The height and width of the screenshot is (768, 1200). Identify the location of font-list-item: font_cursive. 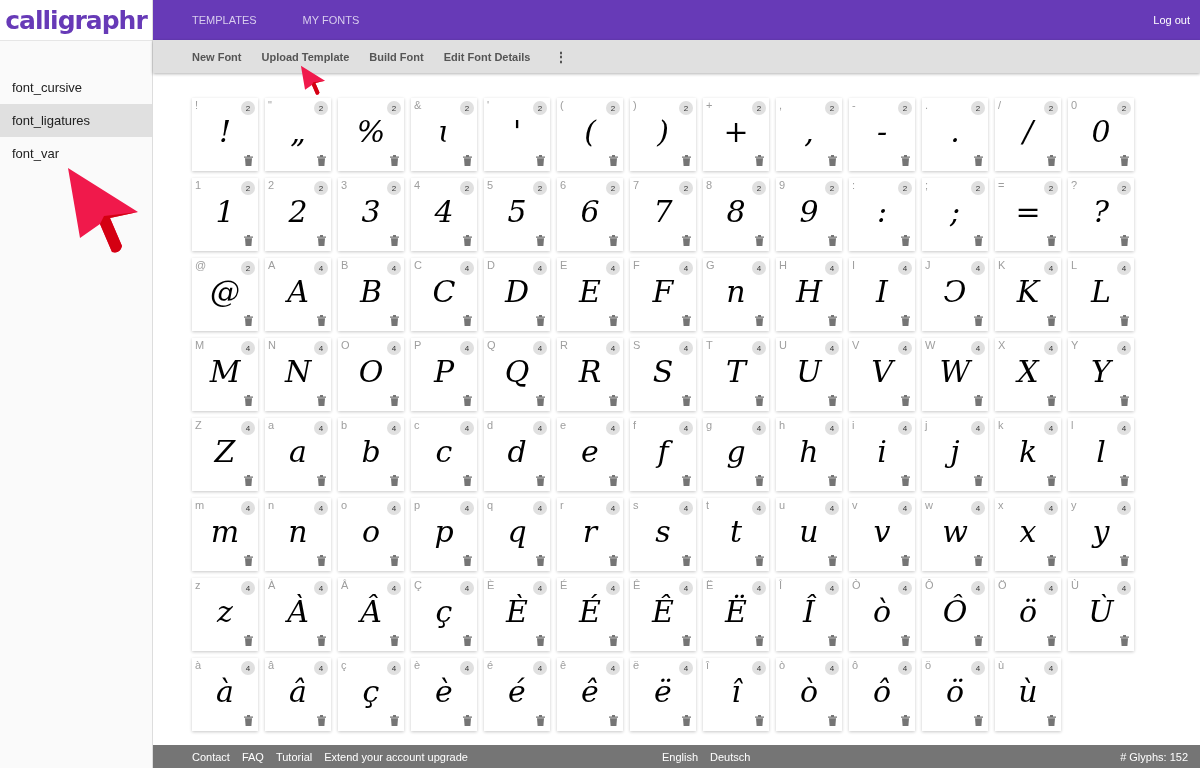
(76, 87).